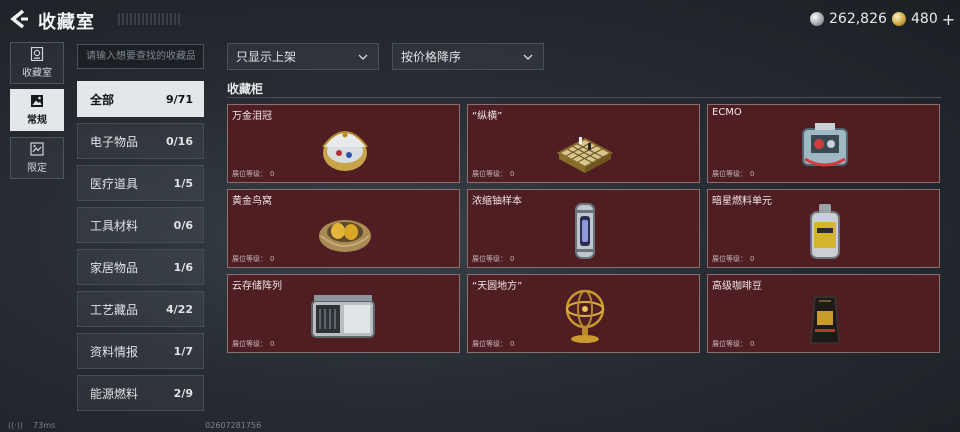 The height and width of the screenshot is (432, 960). Describe the element at coordinates (497, 201) in the screenshot. I see `card-name: 浓缩铀样本` at that location.